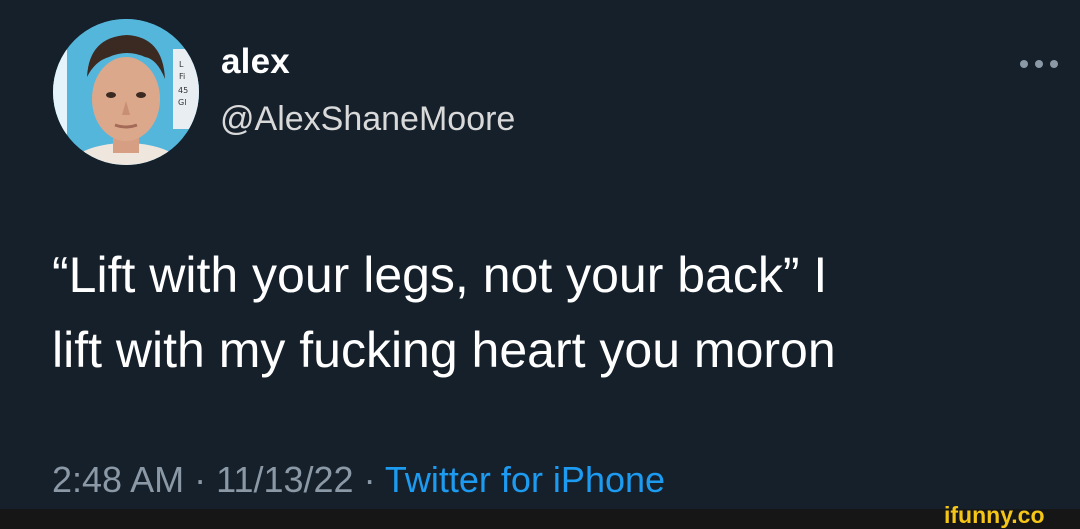  Describe the element at coordinates (255, 61) in the screenshot. I see `display-name: alex` at that location.